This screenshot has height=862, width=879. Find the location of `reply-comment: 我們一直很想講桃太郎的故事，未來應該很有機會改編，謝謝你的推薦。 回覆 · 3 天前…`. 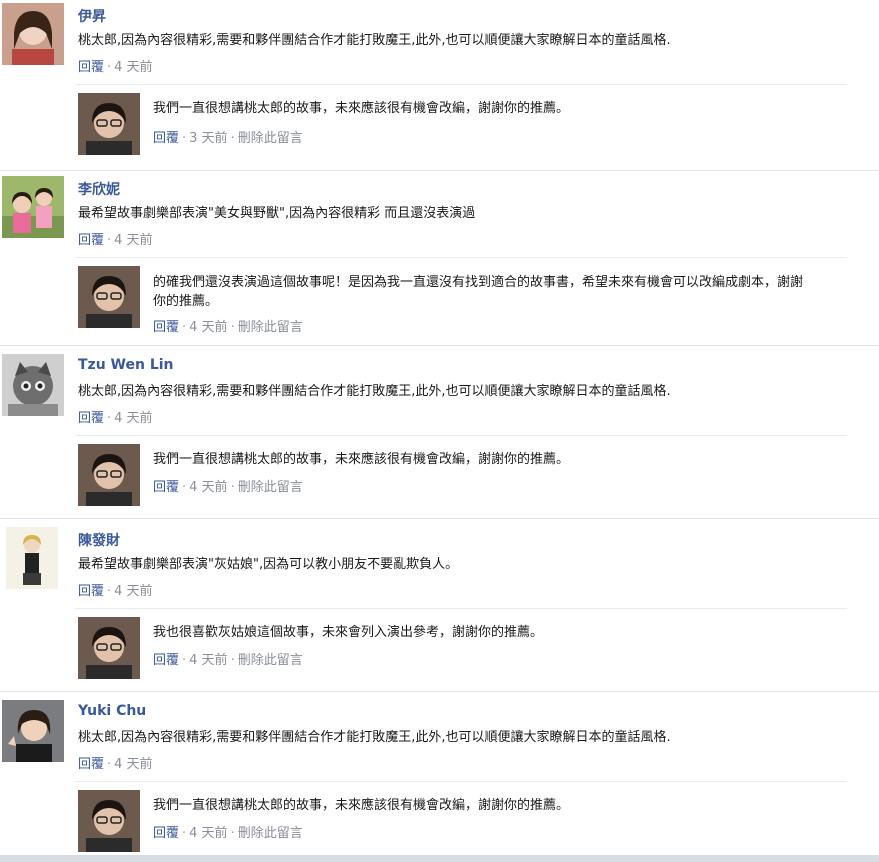

reply-comment: 我們一直很想講桃太郎的故事，未來應該很有機會改編，謝謝你的推薦。 回覆 · 3 天前… is located at coordinates (461, 124).